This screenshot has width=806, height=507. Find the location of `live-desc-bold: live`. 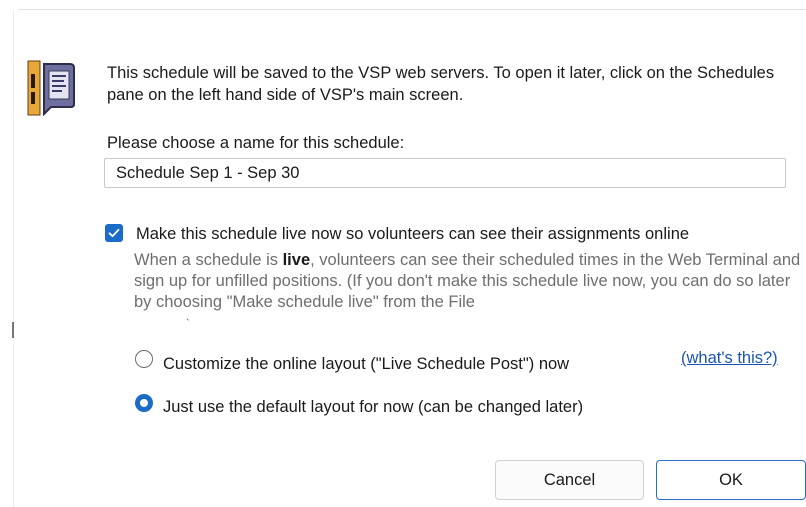

live-desc-bold: live is located at coordinates (296, 260).